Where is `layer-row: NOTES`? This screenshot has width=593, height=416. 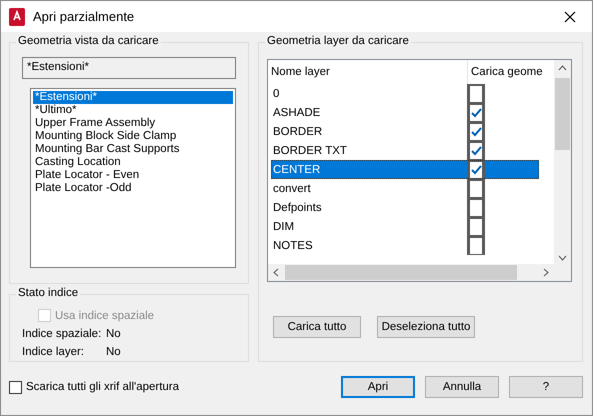
layer-row: NOTES is located at coordinates (405, 245).